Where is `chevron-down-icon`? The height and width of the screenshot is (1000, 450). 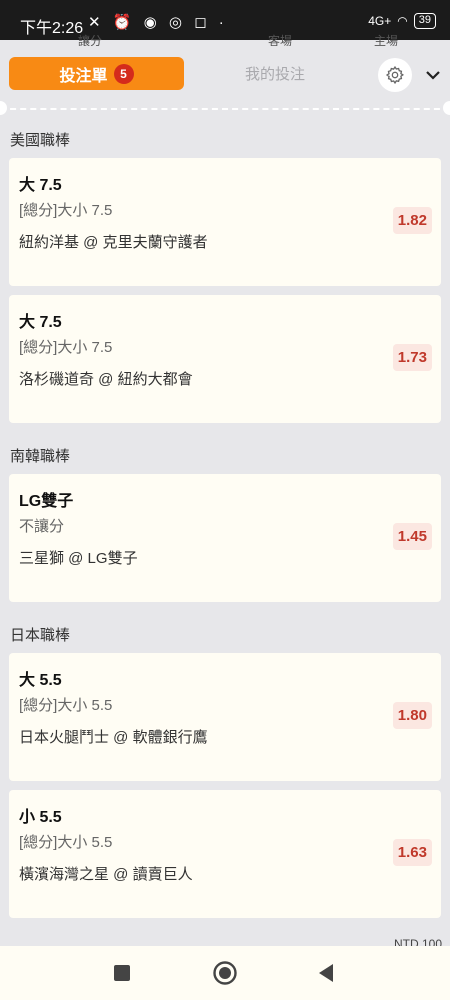
chevron-down-icon is located at coordinates (433, 75).